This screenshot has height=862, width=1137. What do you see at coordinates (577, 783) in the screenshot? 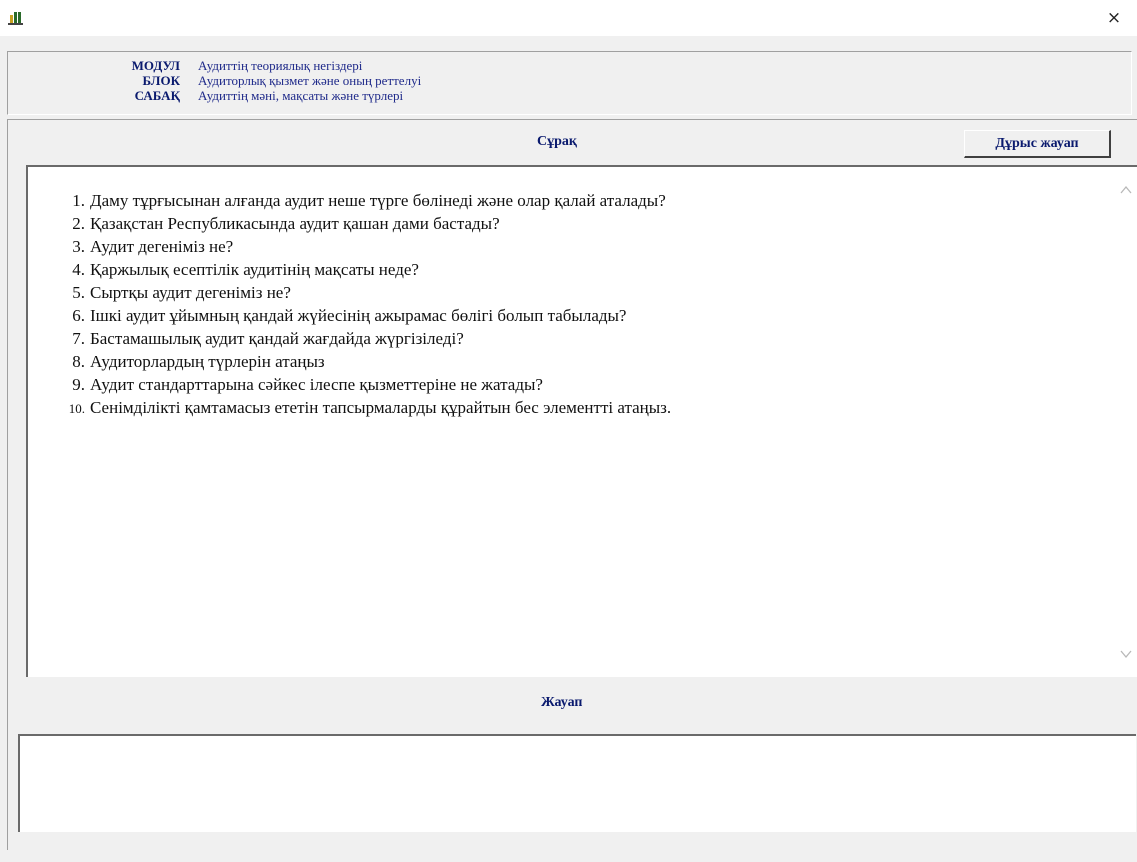
I see `answer-input` at bounding box center [577, 783].